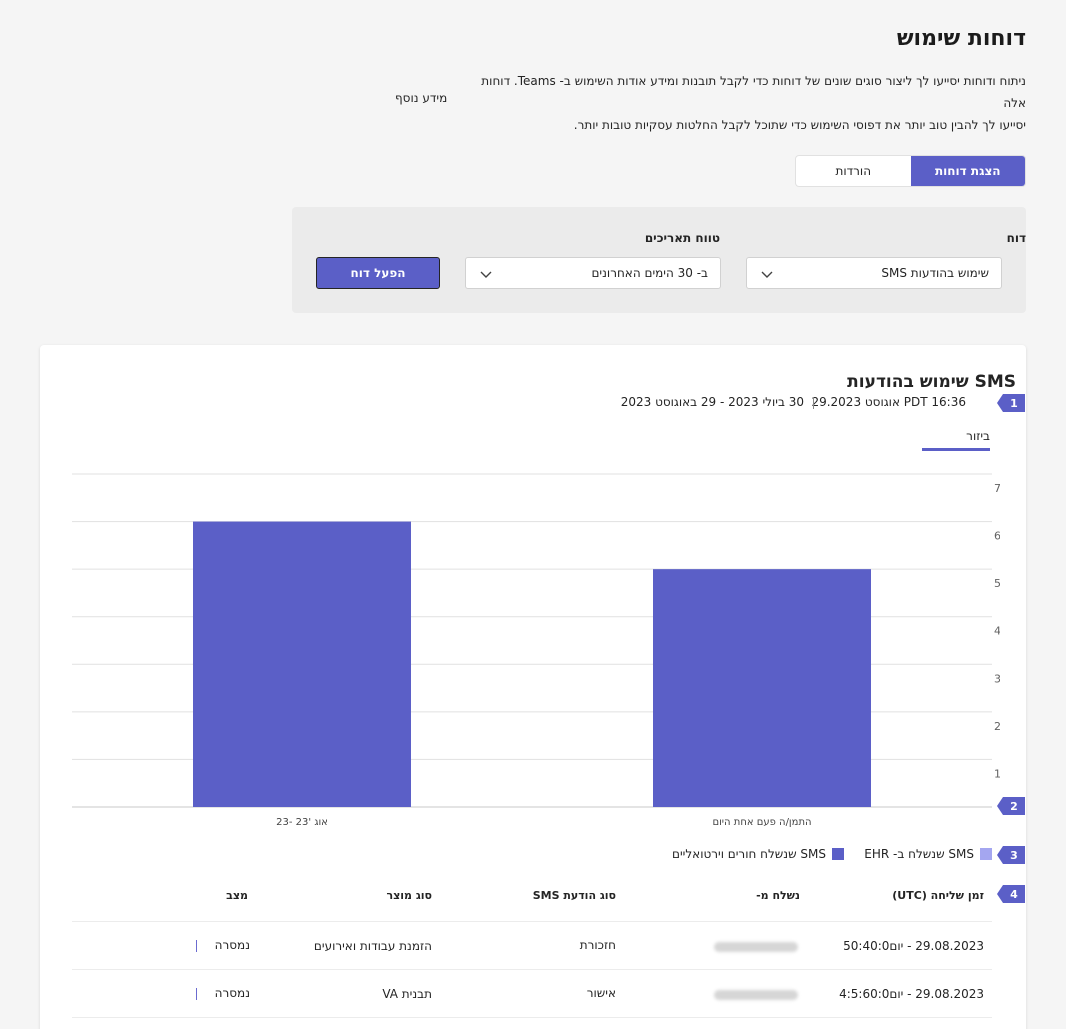  What do you see at coordinates (997, 488) in the screenshot?
I see `y-tick-label: 7` at bounding box center [997, 488].